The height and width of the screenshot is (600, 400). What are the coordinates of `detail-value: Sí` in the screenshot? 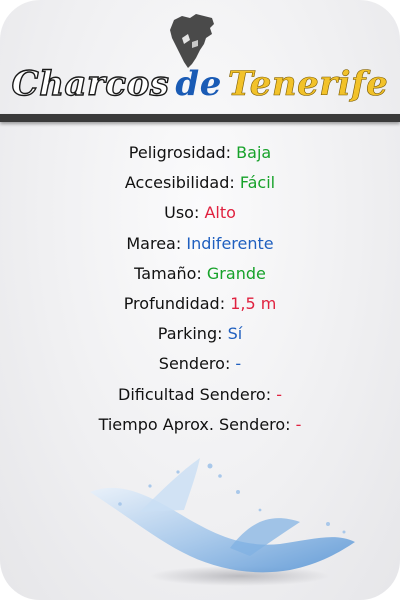 It's located at (235, 334).